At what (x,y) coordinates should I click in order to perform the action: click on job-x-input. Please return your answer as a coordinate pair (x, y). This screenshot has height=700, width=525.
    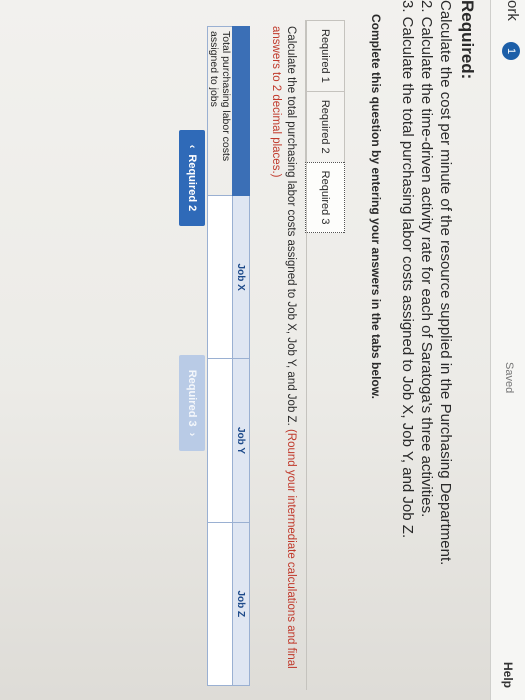
    Looking at the image, I should click on (220, 279).